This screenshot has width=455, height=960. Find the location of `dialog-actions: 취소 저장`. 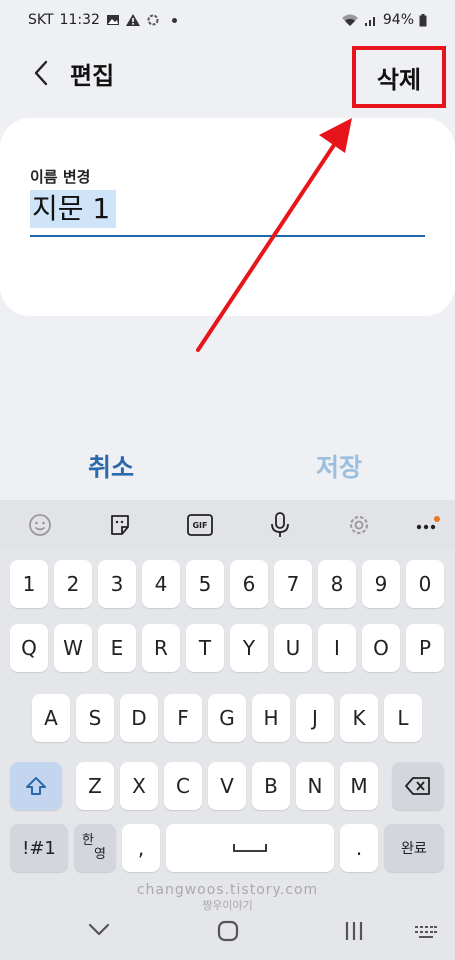

dialog-actions: 취소 저장 is located at coordinates (227, 465).